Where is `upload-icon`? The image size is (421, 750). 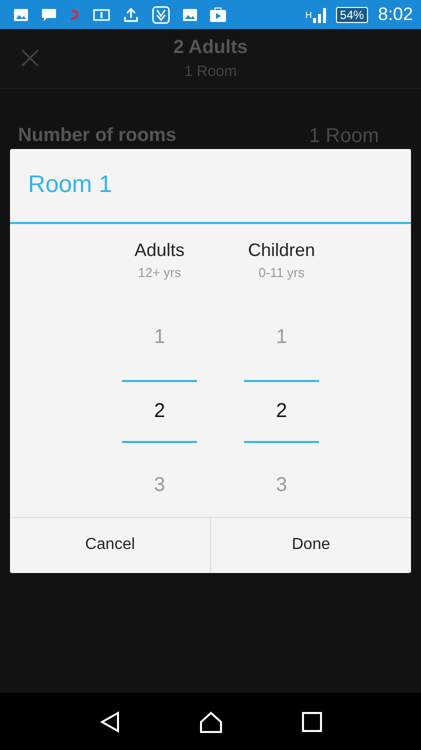
upload-icon is located at coordinates (131, 14).